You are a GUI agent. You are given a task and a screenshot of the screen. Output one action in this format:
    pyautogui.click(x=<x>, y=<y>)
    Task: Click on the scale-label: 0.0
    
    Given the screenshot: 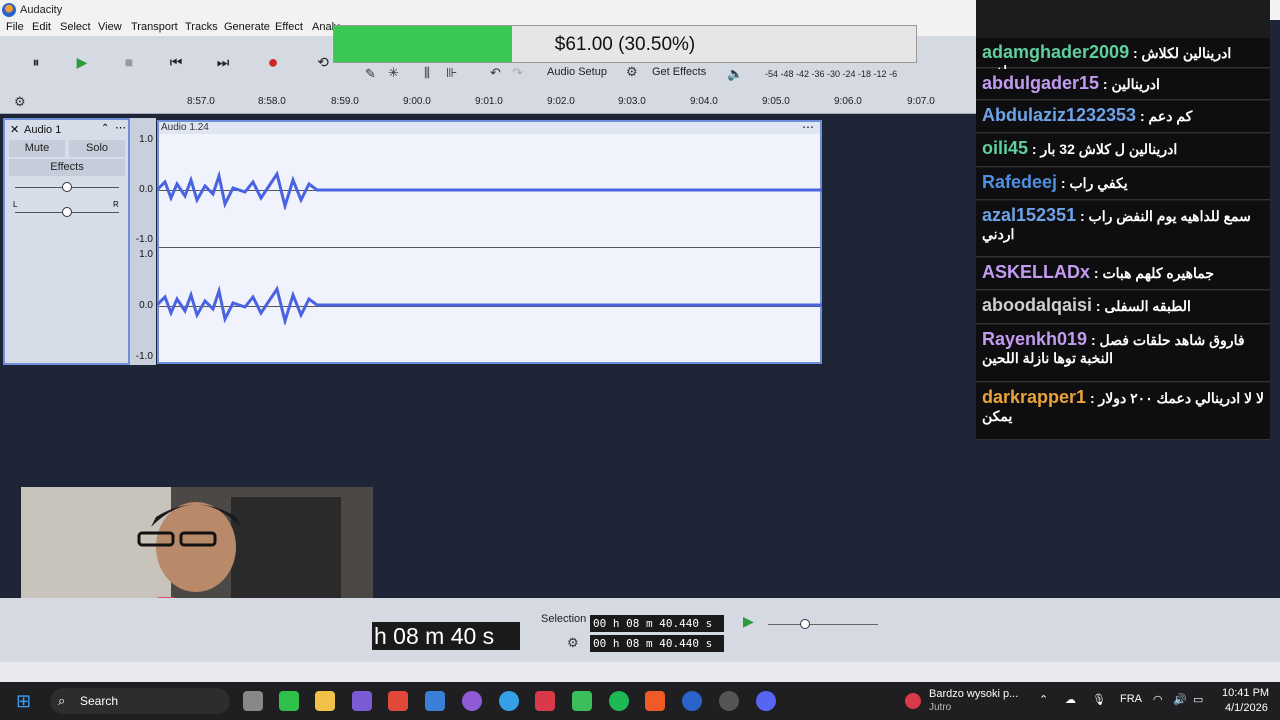 What is the action you would take?
    pyautogui.click(x=146, y=305)
    